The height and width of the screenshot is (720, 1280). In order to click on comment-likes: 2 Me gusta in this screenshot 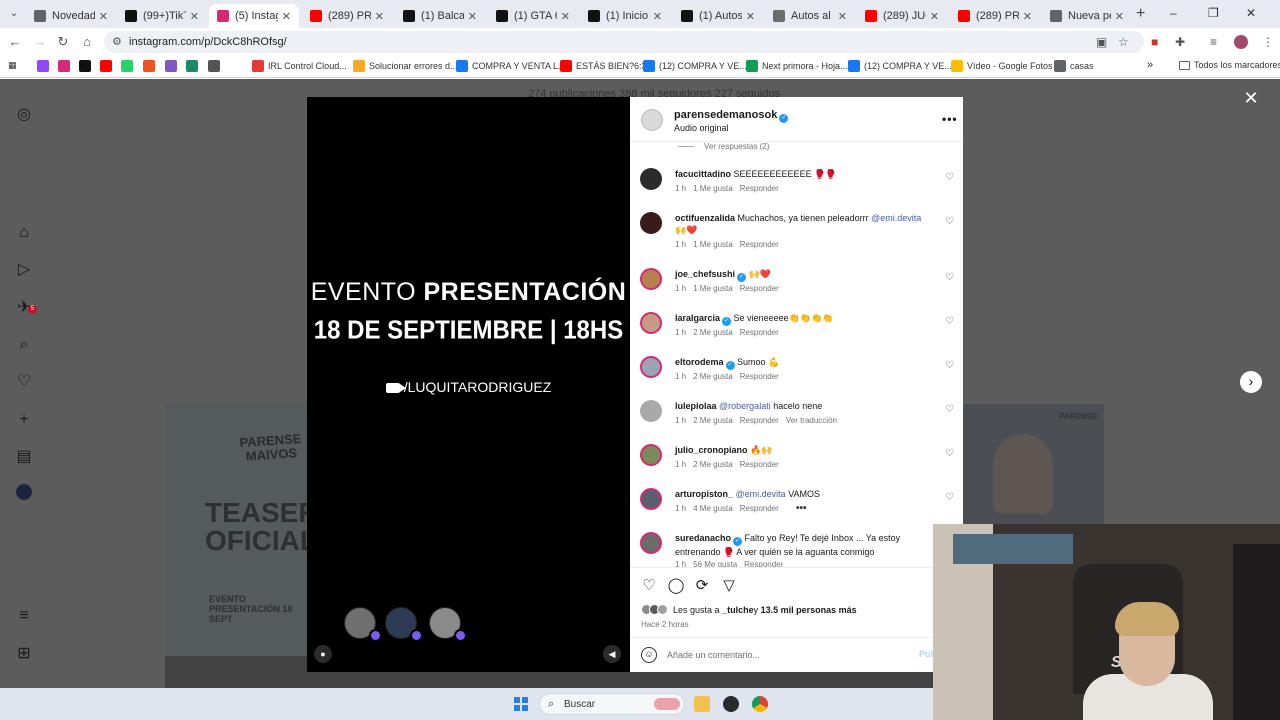, I will do `click(713, 376)`.